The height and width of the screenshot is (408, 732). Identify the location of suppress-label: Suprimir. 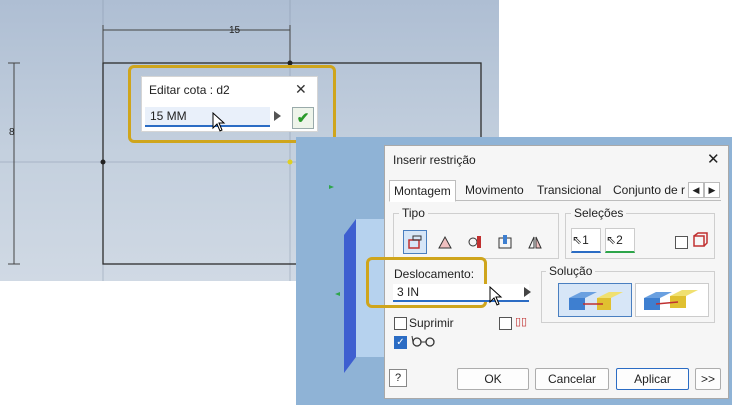
(431, 323).